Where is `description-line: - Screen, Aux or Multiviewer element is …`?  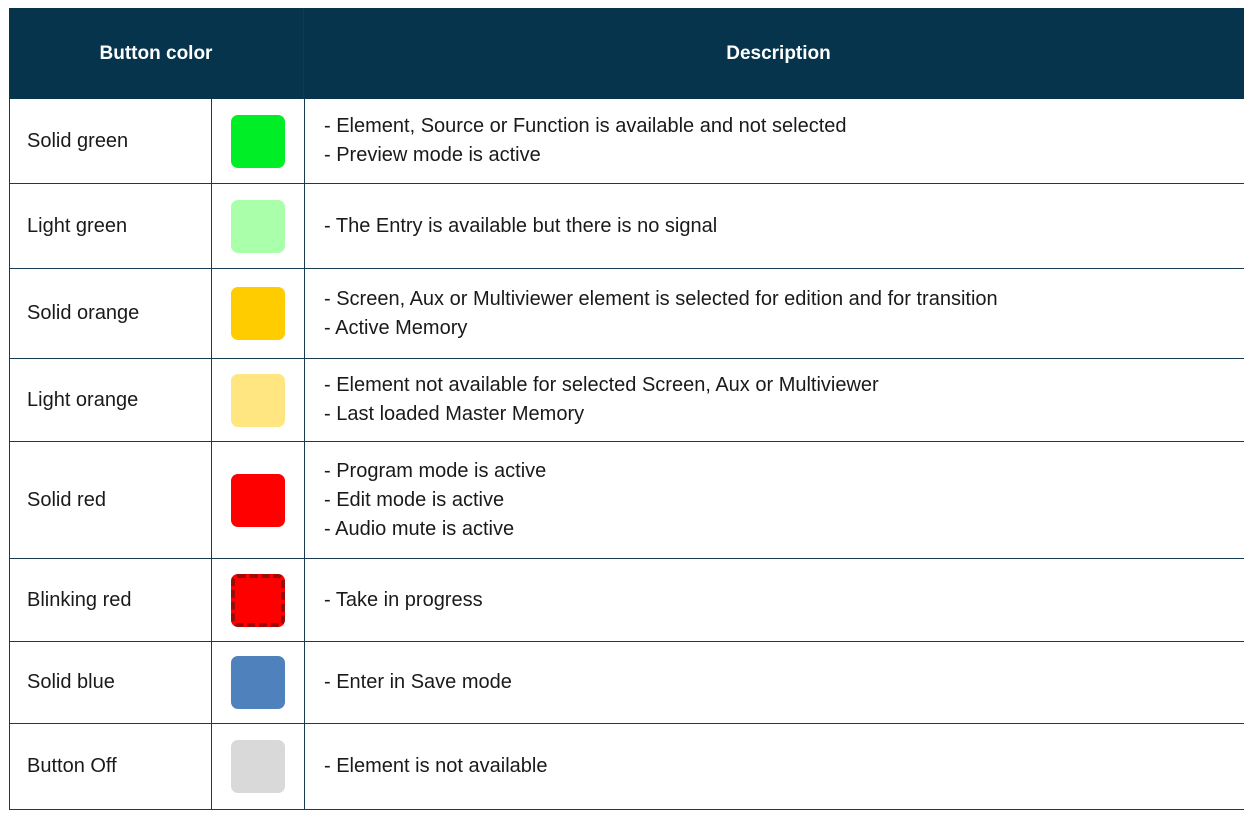 description-line: - Screen, Aux or Multiviewer element is … is located at coordinates (661, 298).